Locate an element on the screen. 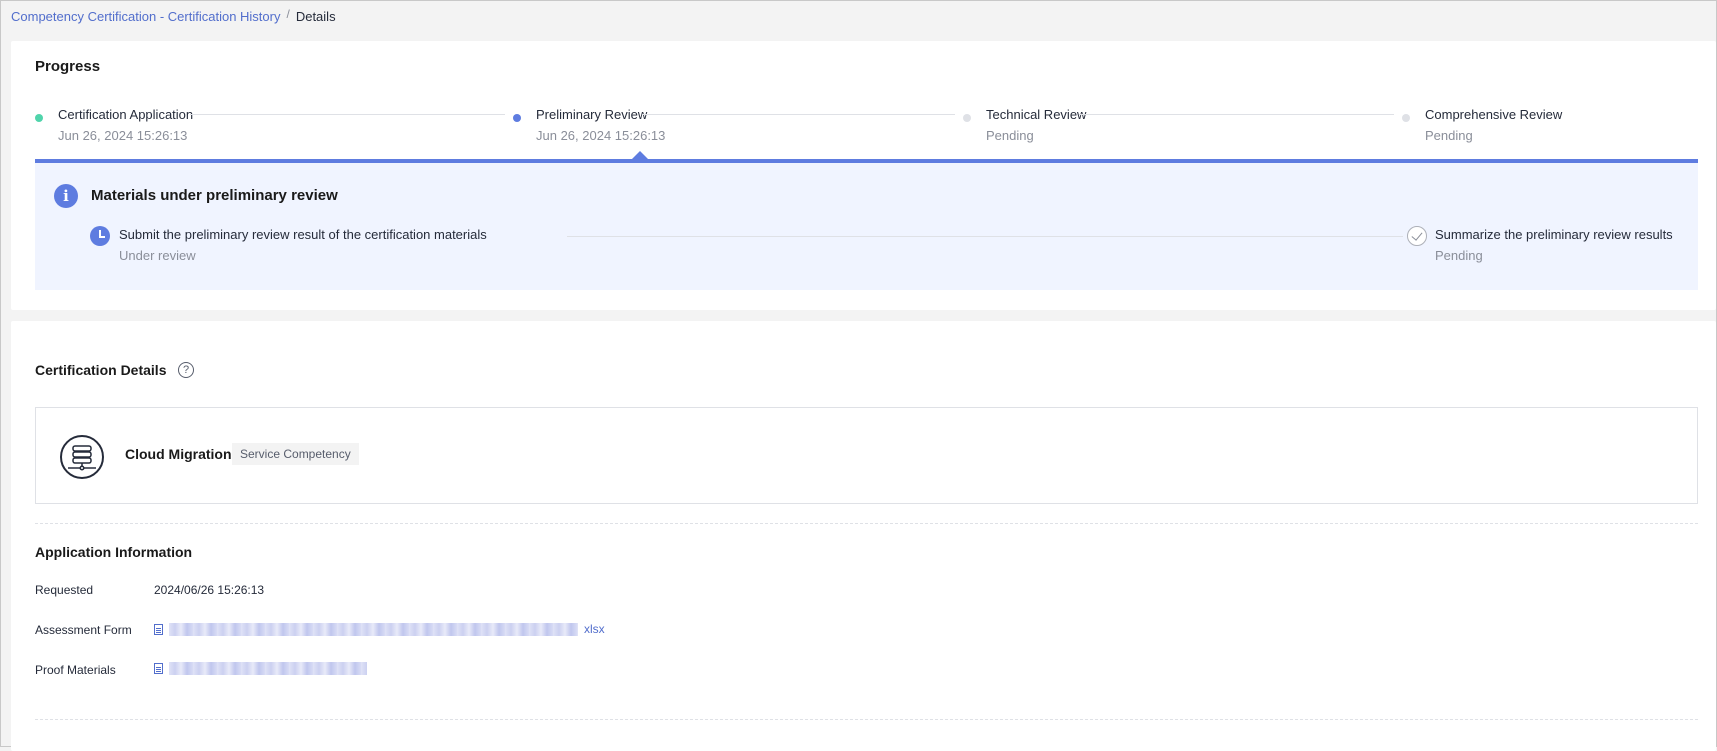 This screenshot has width=1717, height=751. proof-materials-file-link is located at coordinates (260, 668).